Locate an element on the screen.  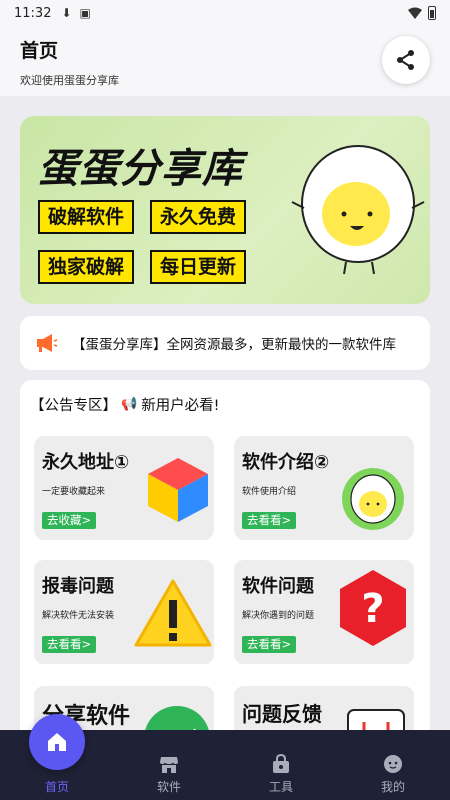
banner-title: 蛋蛋分享库 is located at coordinates (140, 169).